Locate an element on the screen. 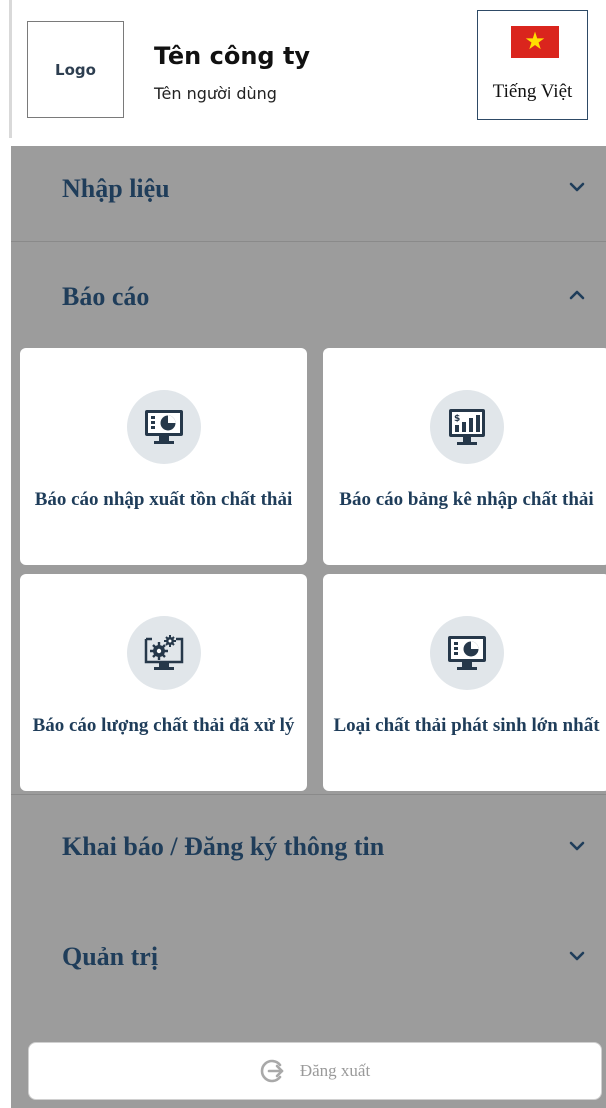 The height and width of the screenshot is (1108, 606). report-card-label: Loại chất thải phát sinh lớn nhất is located at coordinates (466, 725).